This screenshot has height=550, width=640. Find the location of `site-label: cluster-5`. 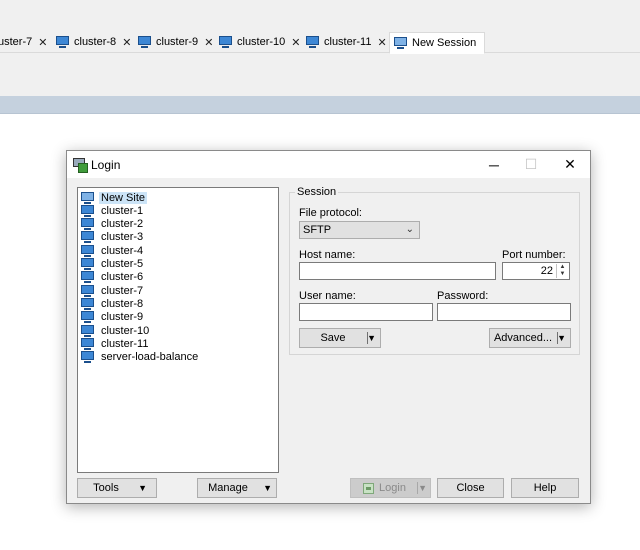

site-label: cluster-5 is located at coordinates (122, 263).